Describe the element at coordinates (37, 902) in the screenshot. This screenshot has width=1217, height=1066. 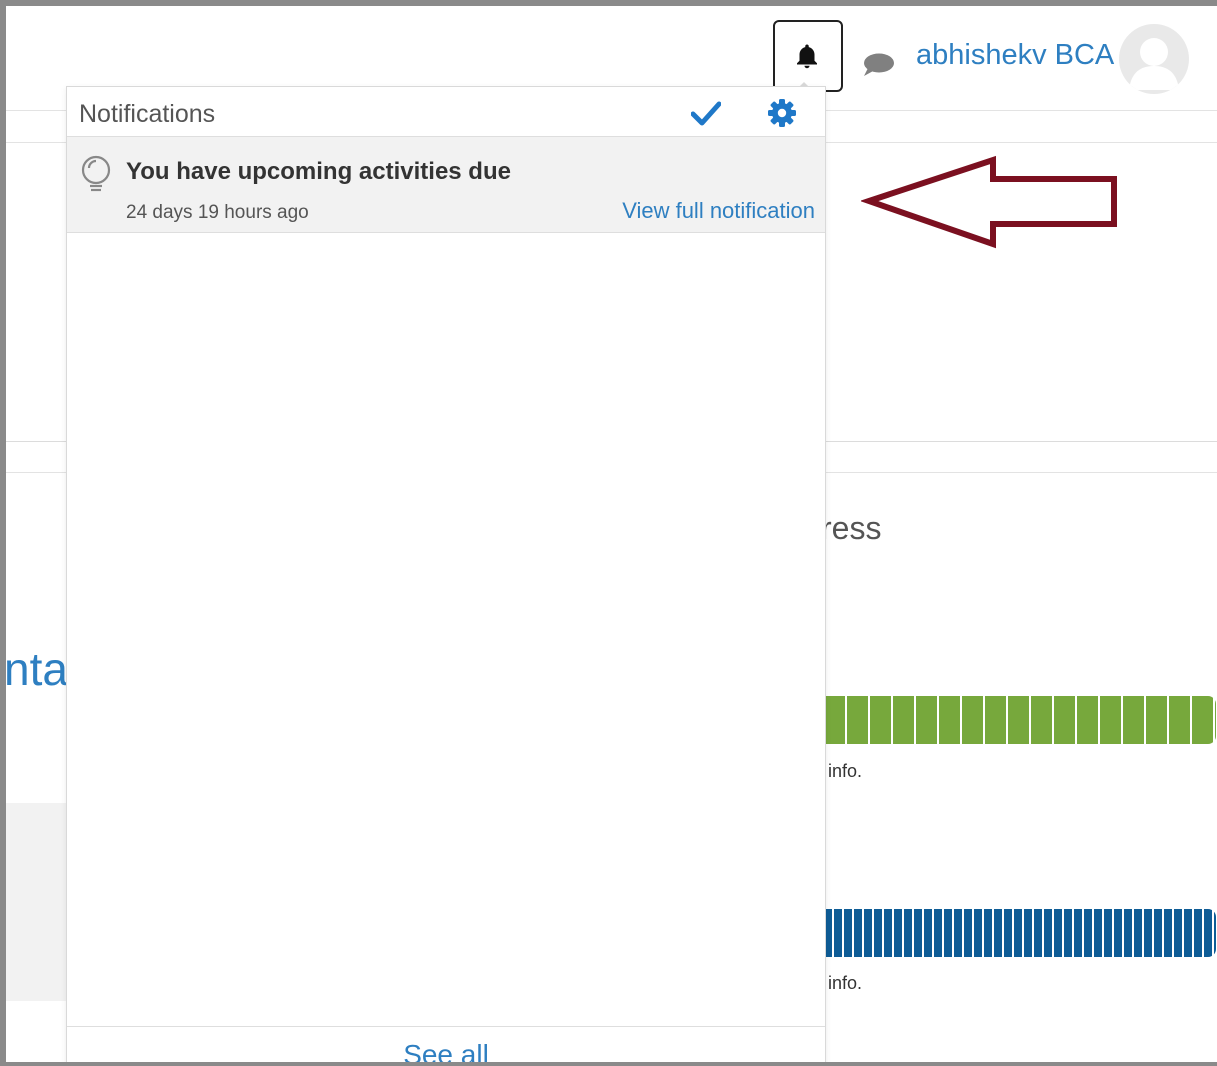
I see `background-panel` at that location.